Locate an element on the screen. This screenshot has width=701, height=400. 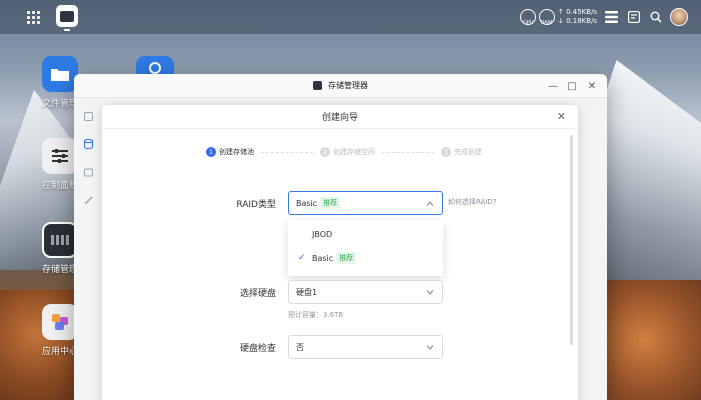
wizard-steps: 1 创建存储池 2 创建存储空间 3 完成创建 is located at coordinates (344, 152).